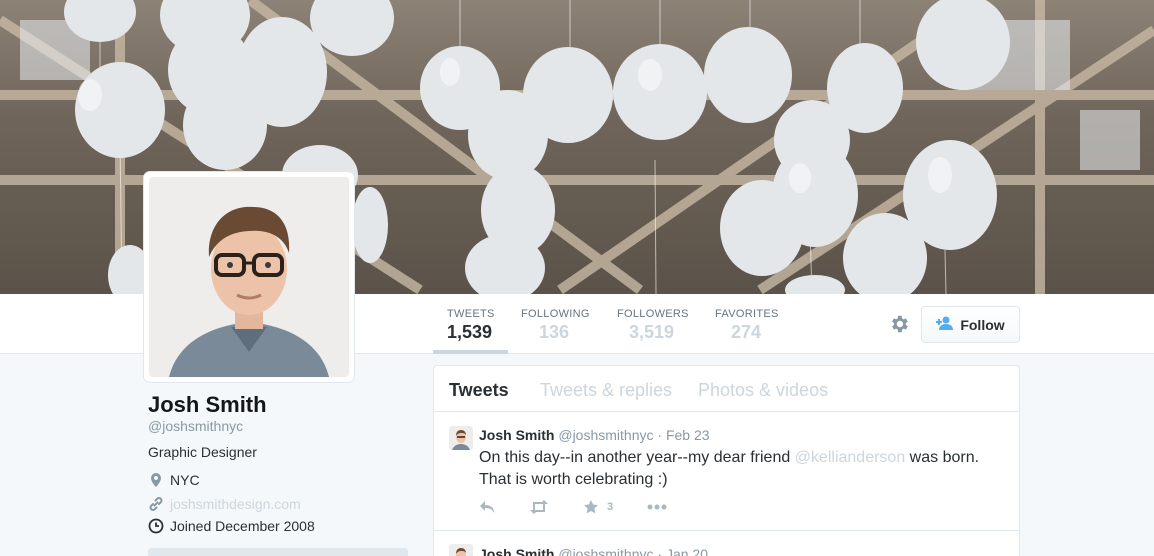 This screenshot has height=556, width=1154. What do you see at coordinates (156, 504) in the screenshot?
I see `link-icon` at bounding box center [156, 504].